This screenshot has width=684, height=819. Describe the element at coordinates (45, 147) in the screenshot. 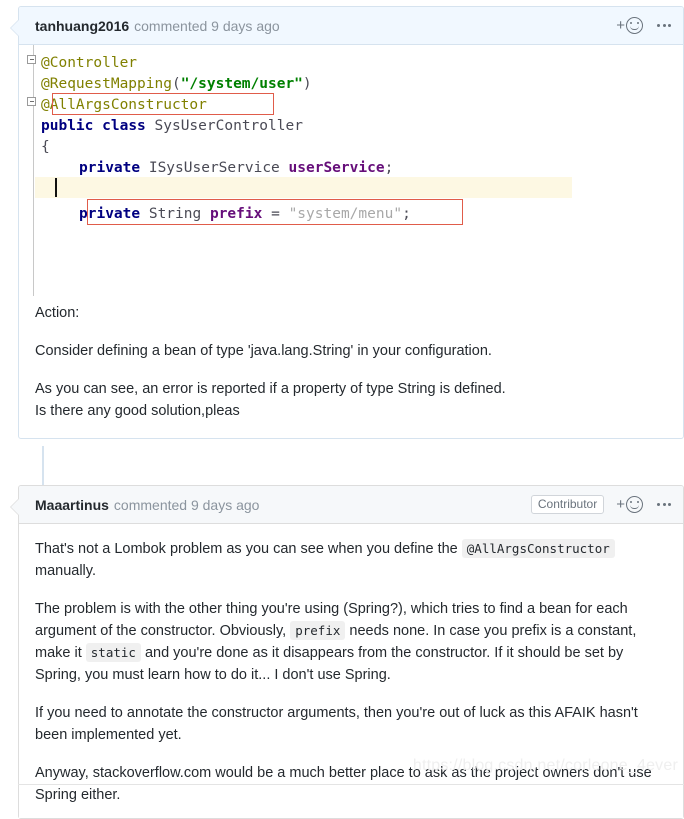

I see `brace-open: {` at that location.